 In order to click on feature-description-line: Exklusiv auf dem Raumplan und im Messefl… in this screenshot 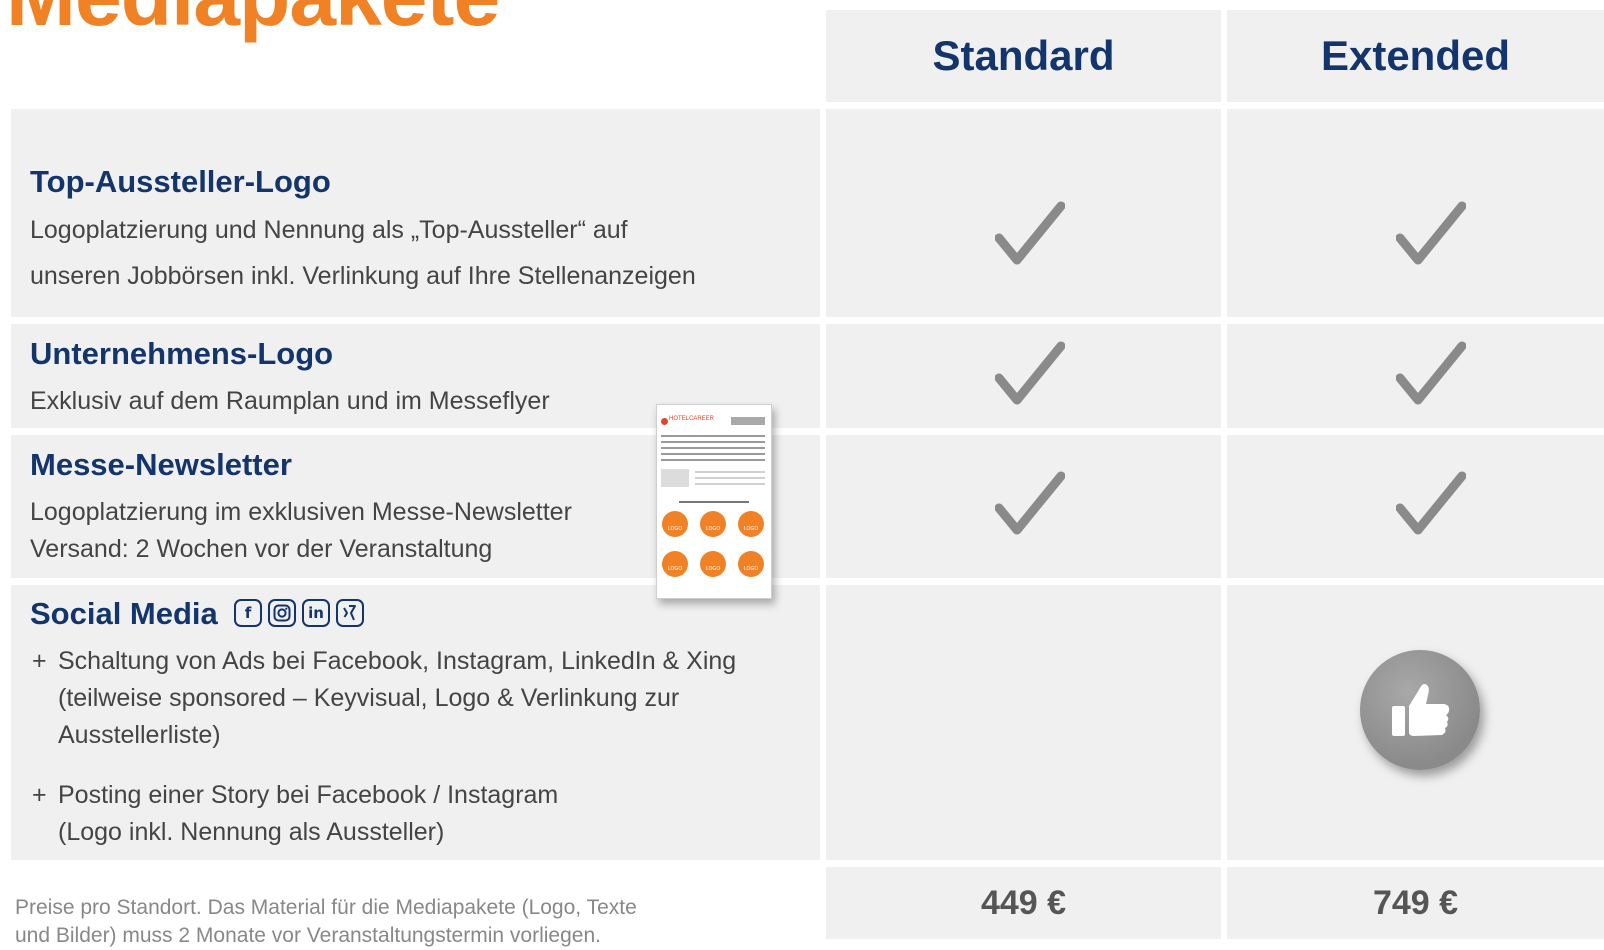, I will do `click(290, 401)`.